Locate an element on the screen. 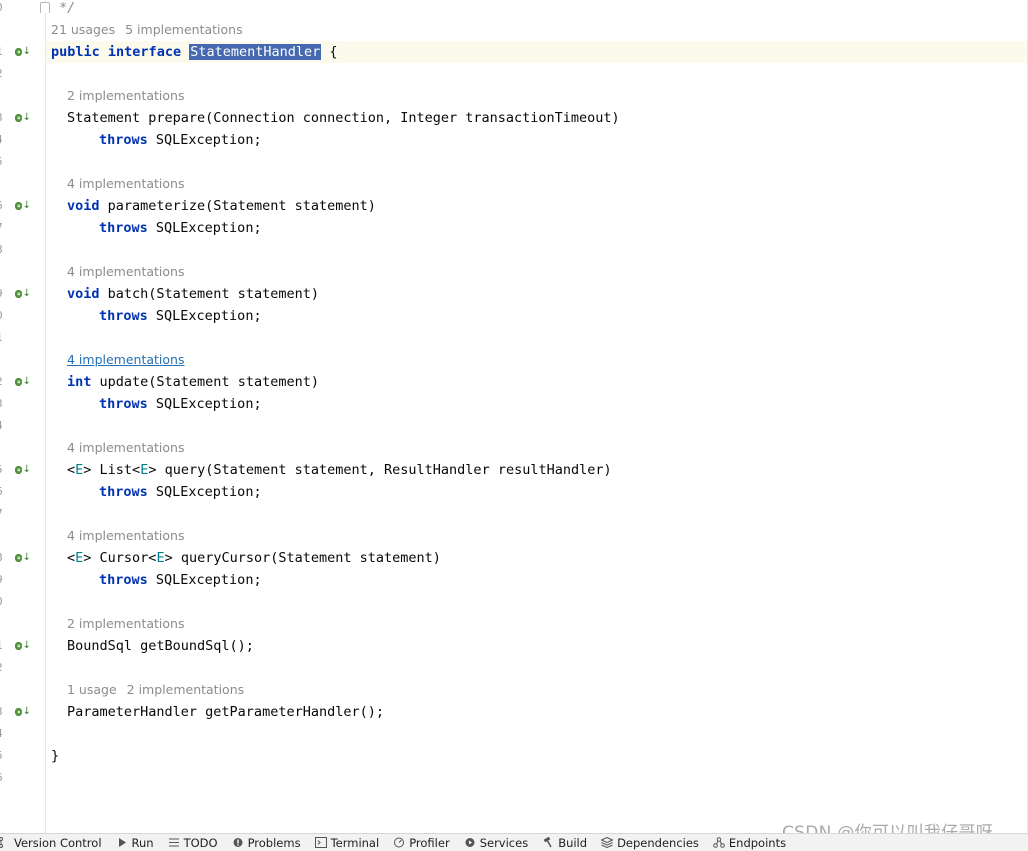 The width and height of the screenshot is (1028, 851). terminal-icon is located at coordinates (320, 842).